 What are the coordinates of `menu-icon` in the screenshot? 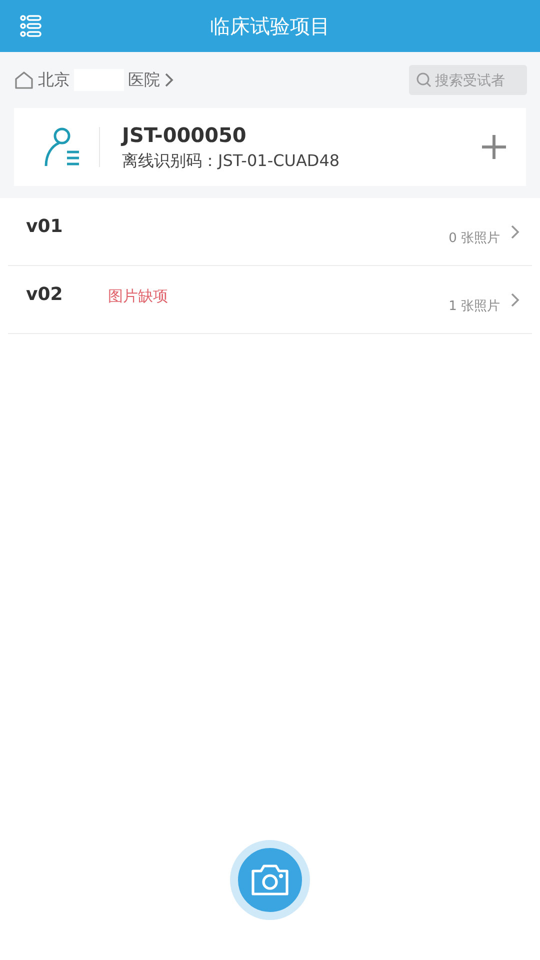 It's located at (31, 26).